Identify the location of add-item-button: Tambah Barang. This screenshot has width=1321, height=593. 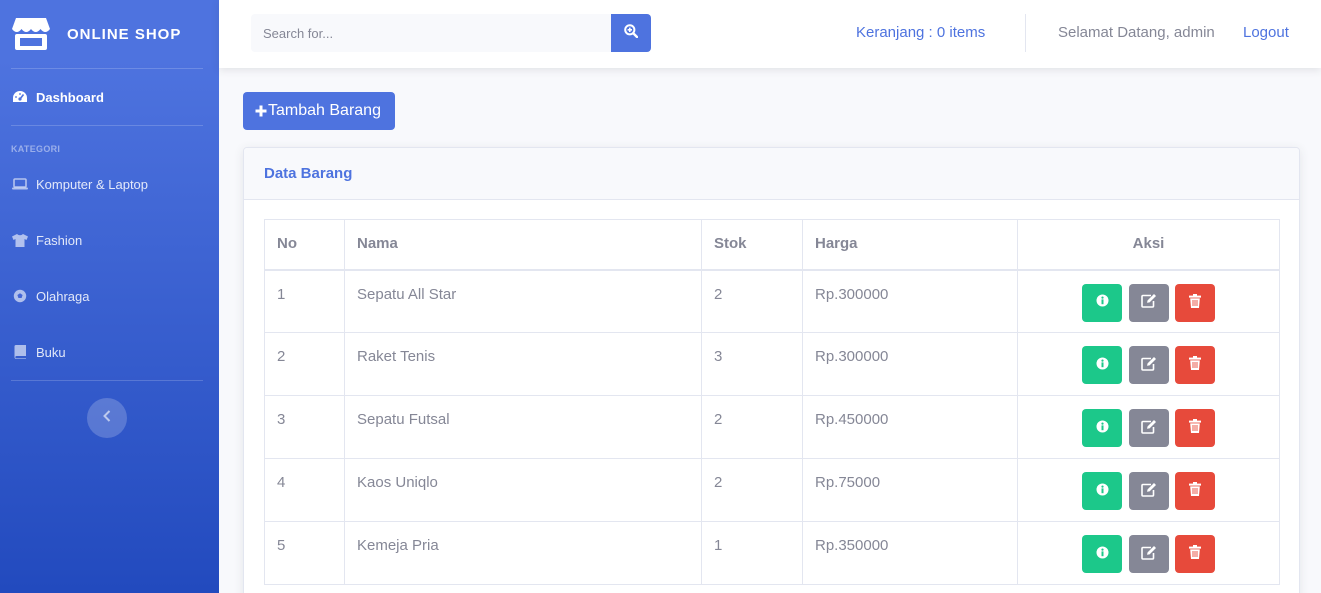
(319, 111).